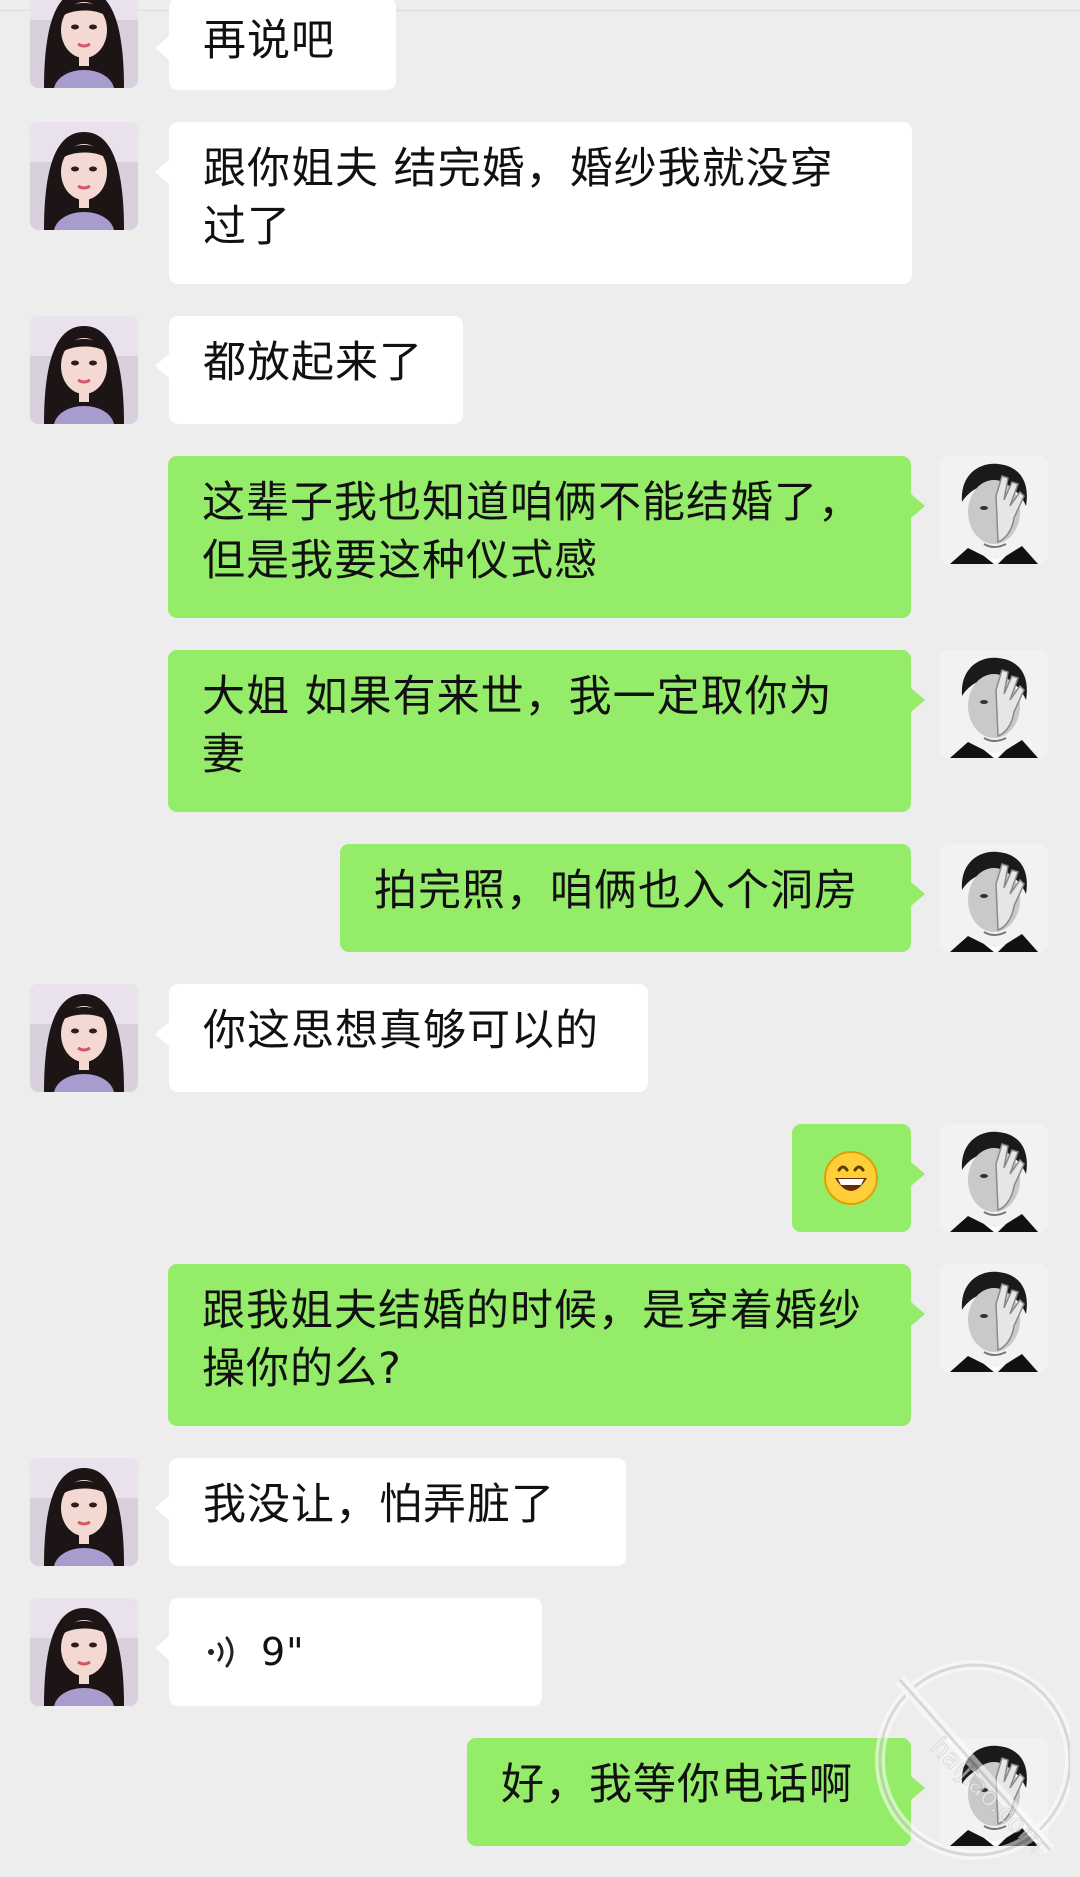  Describe the element at coordinates (546, 731) in the screenshot. I see `message-bubble-outgoing: 大姐 如果有来世，我一定取你为 妻` at that location.